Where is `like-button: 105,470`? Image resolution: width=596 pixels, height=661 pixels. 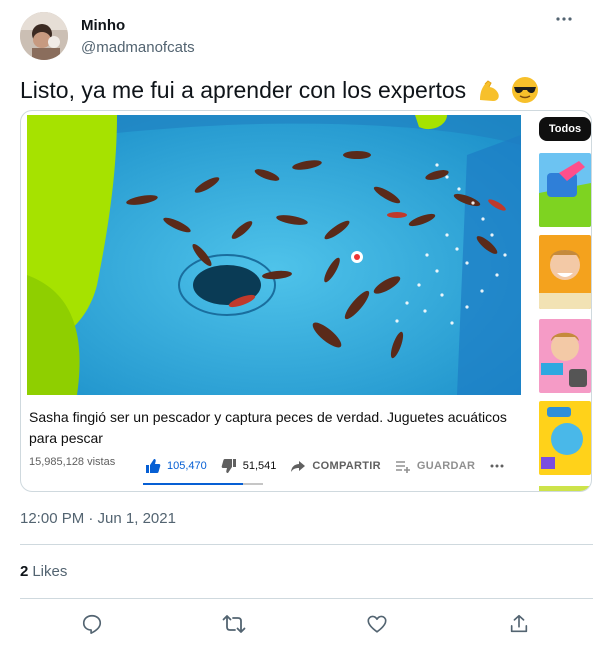 like-button: 105,470 is located at coordinates (176, 466).